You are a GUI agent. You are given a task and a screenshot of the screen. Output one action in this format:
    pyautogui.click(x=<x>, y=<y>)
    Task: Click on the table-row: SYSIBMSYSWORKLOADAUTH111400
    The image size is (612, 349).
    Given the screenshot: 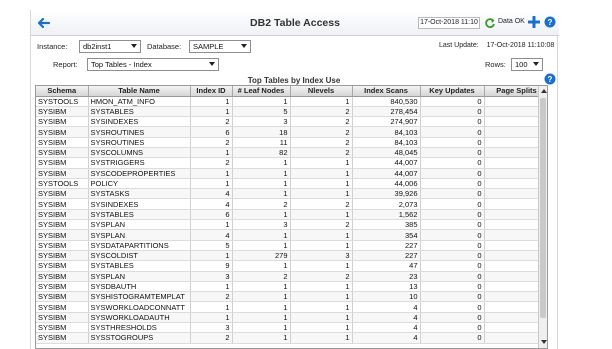 What is the action you would take?
    pyautogui.click(x=291, y=318)
    